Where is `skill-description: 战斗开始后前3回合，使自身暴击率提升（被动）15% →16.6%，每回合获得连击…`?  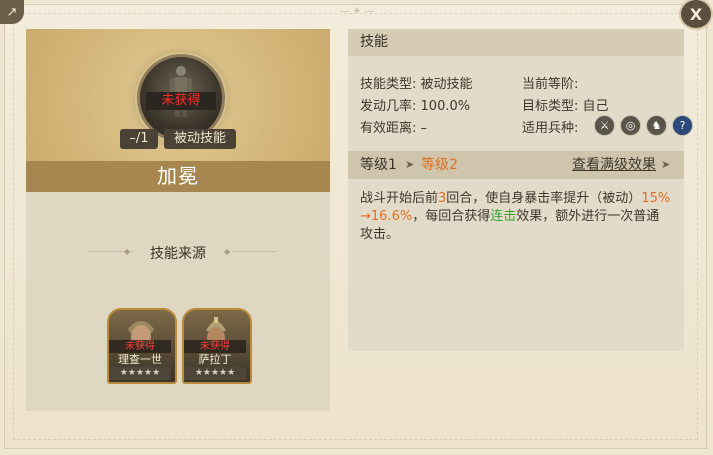 skill-description: 战斗开始后前3回合，使自身暴击率提升（被动）15% →16.6%，每回合获得连击… is located at coordinates (516, 217).